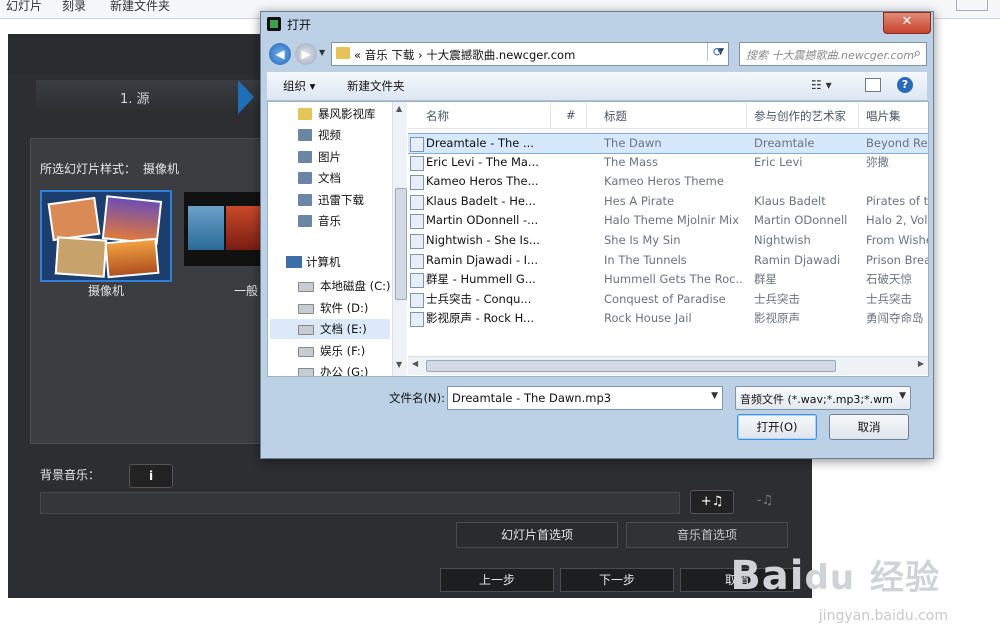 This screenshot has height=640, width=1000. I want to click on scroll-left-icon: ◀, so click(415, 363).